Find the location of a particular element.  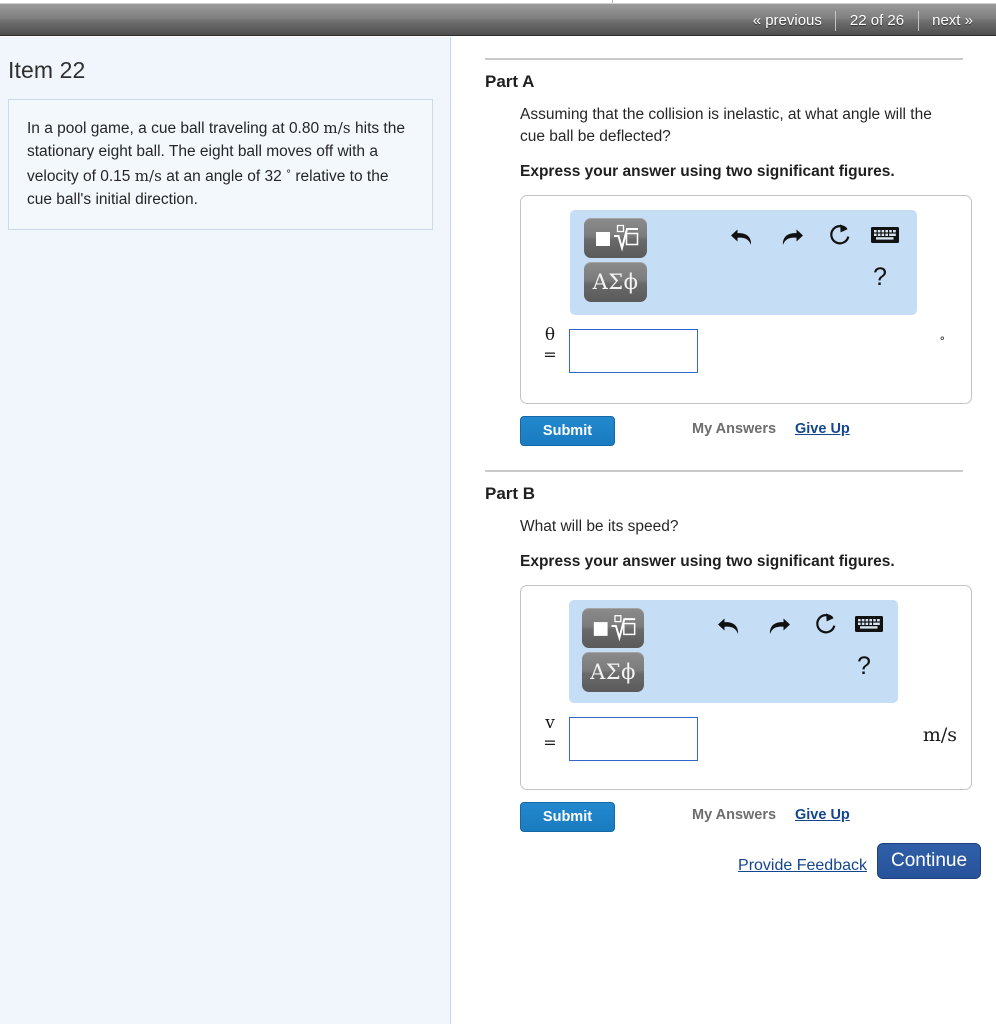

part-b-math-toolbar: ΑΣϕ ? is located at coordinates (733, 651).